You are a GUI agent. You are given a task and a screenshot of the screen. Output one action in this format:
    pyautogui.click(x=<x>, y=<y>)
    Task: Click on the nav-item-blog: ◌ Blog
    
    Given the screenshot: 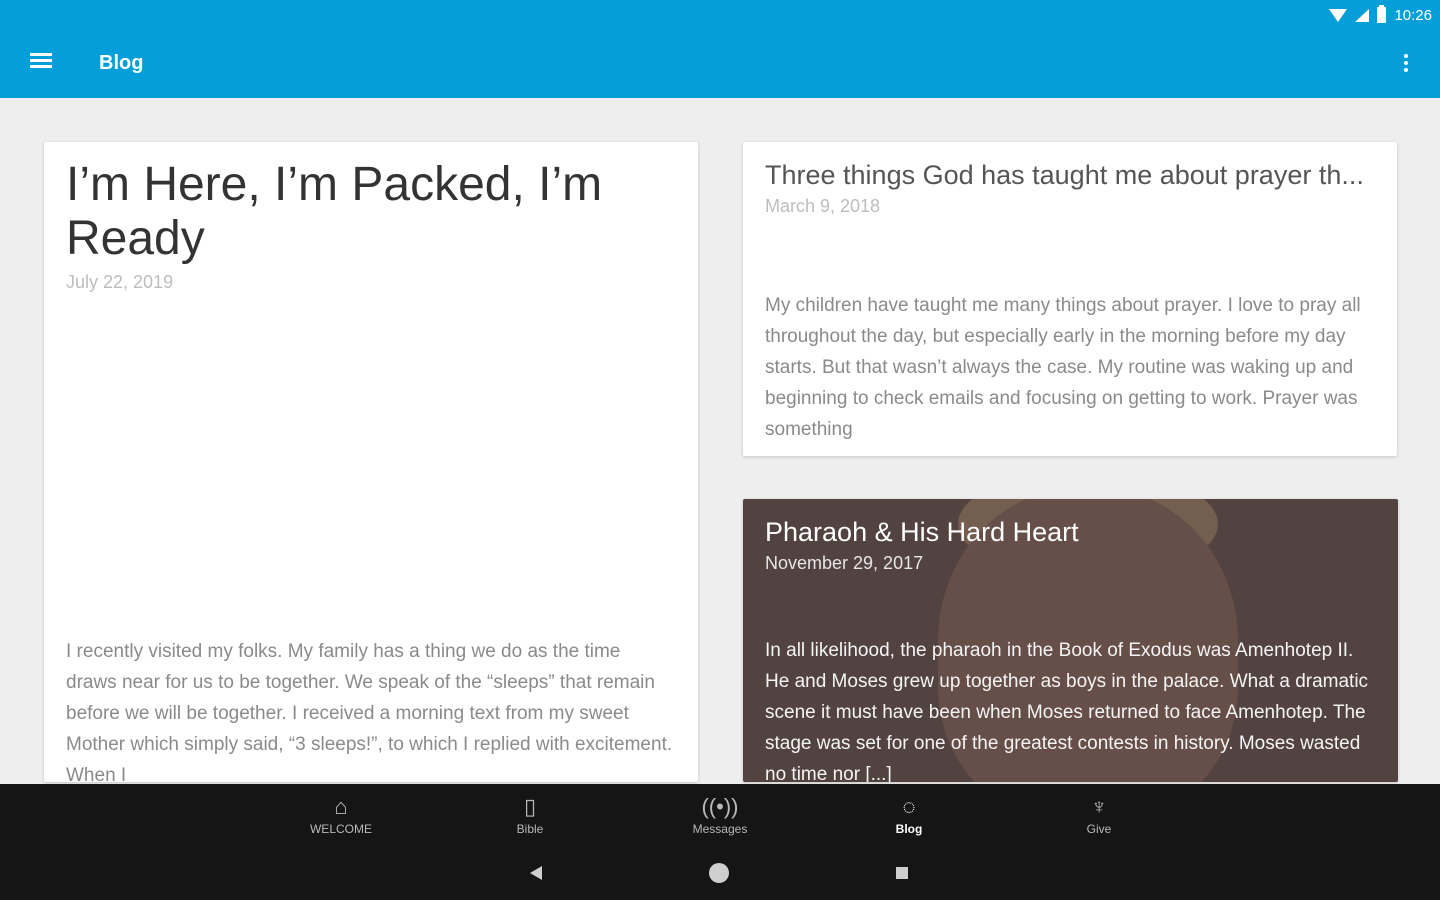 What is the action you would take?
    pyautogui.click(x=909, y=815)
    